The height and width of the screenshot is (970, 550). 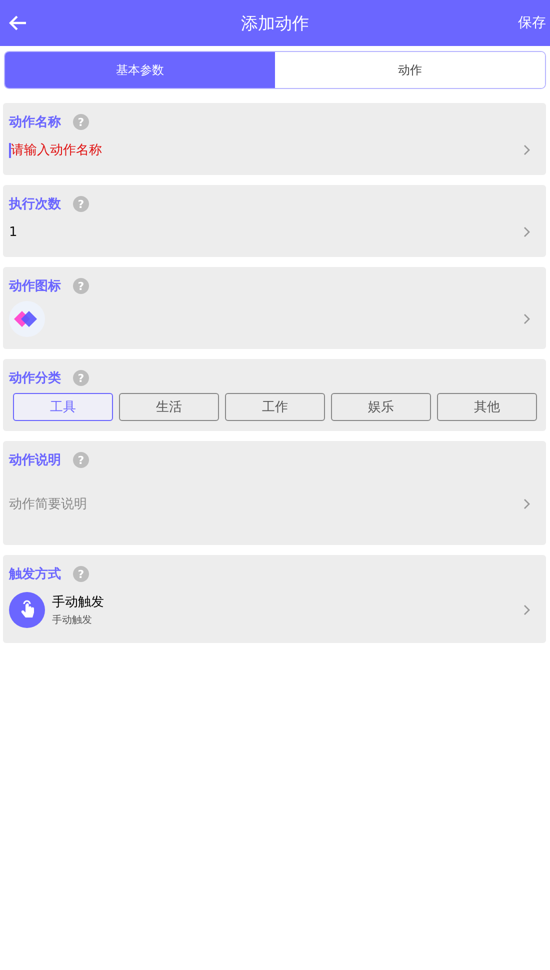 I want to click on category-option: 生活, so click(x=169, y=407).